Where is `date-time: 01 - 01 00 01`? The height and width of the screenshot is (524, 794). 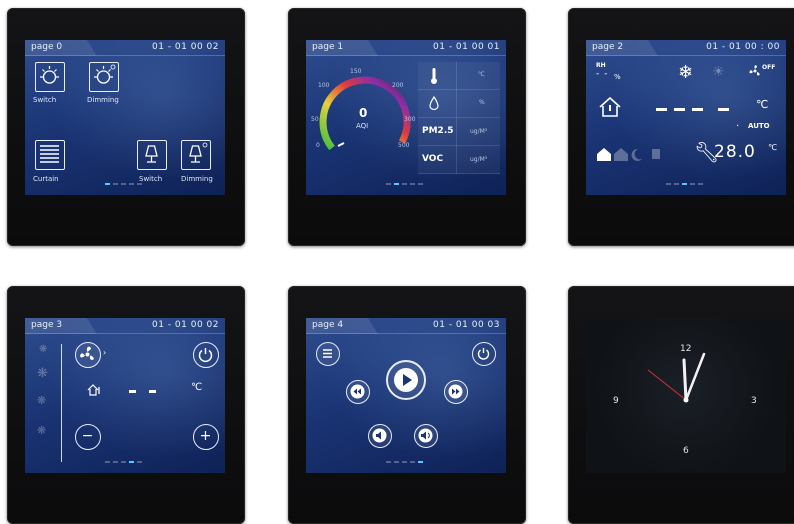 date-time: 01 - 01 00 01 is located at coordinates (466, 47).